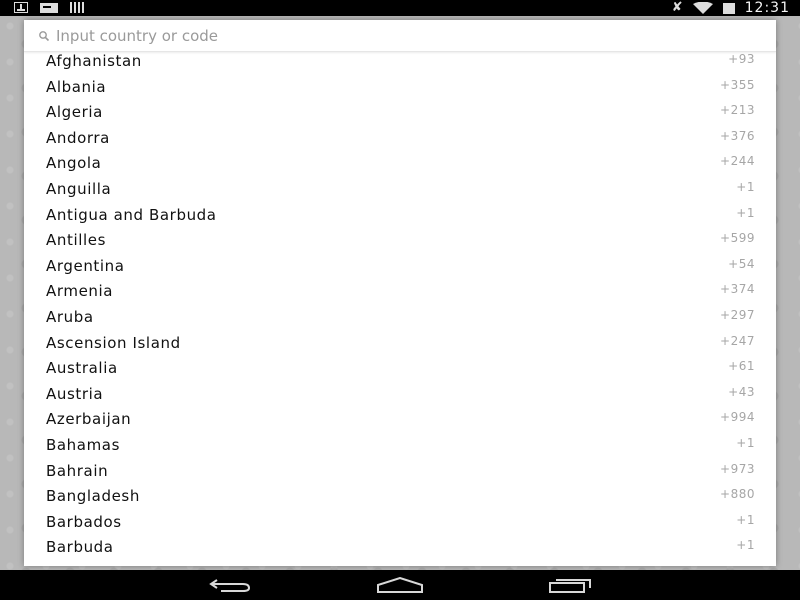 This screenshot has height=600, width=800. I want to click on country-name: Algeria, so click(74, 112).